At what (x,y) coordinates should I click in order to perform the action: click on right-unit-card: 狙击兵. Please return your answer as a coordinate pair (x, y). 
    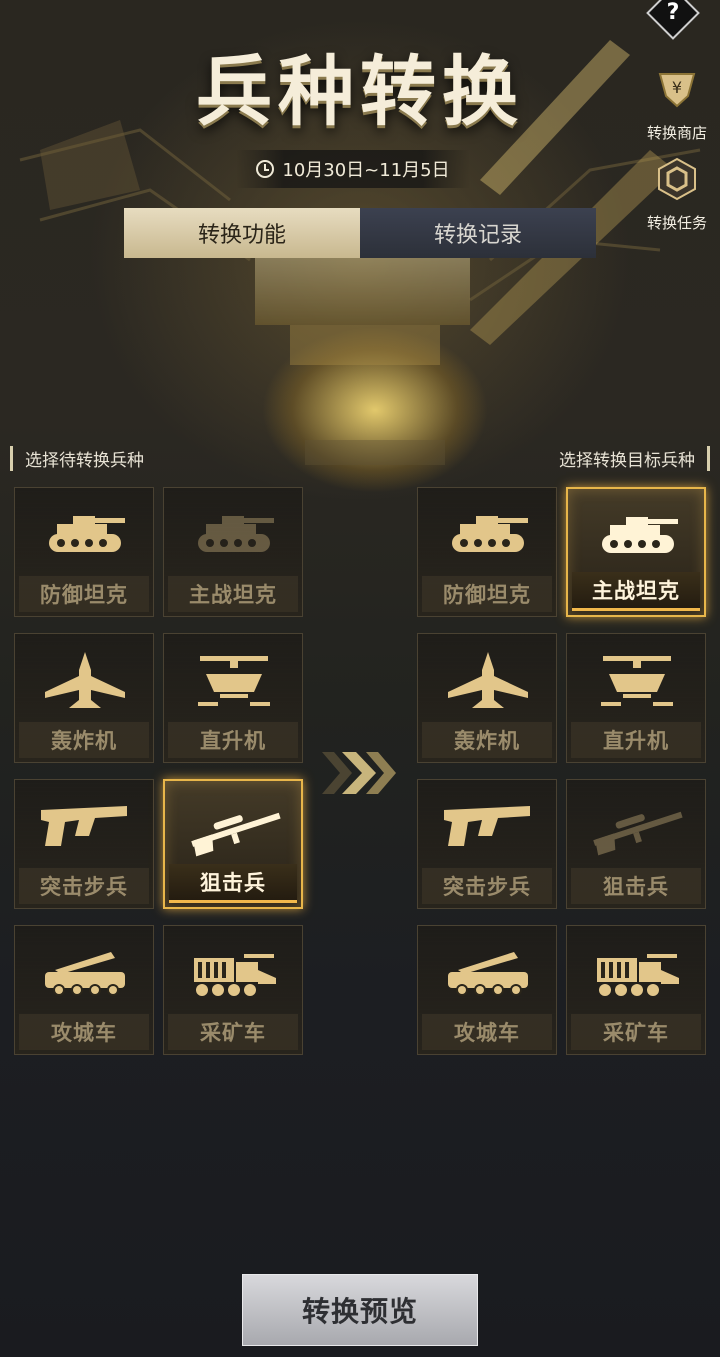
    Looking at the image, I should click on (636, 844).